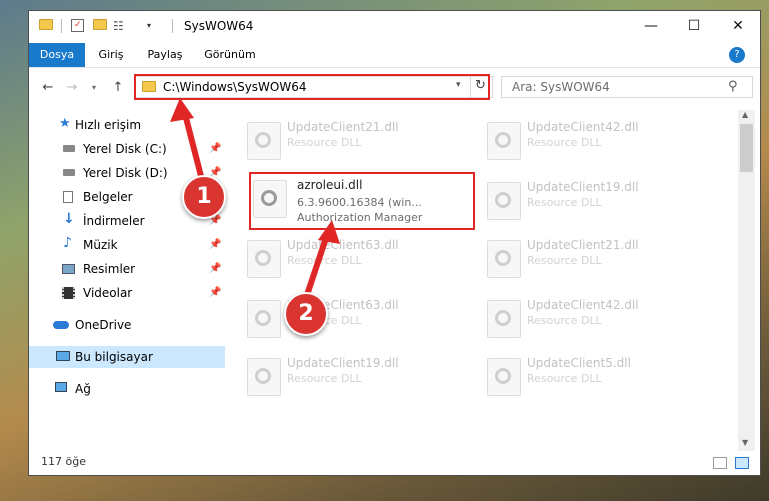  I want to click on callout-arrows, so click(255, 199).